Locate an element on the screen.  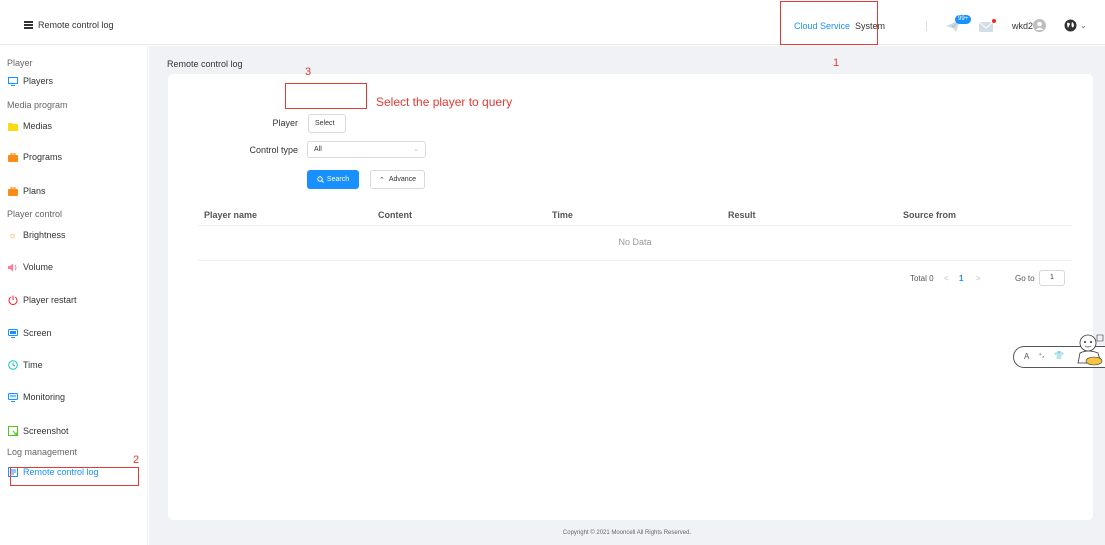
sparkle-icon: ⁺⸴ is located at coordinates (1041, 355).